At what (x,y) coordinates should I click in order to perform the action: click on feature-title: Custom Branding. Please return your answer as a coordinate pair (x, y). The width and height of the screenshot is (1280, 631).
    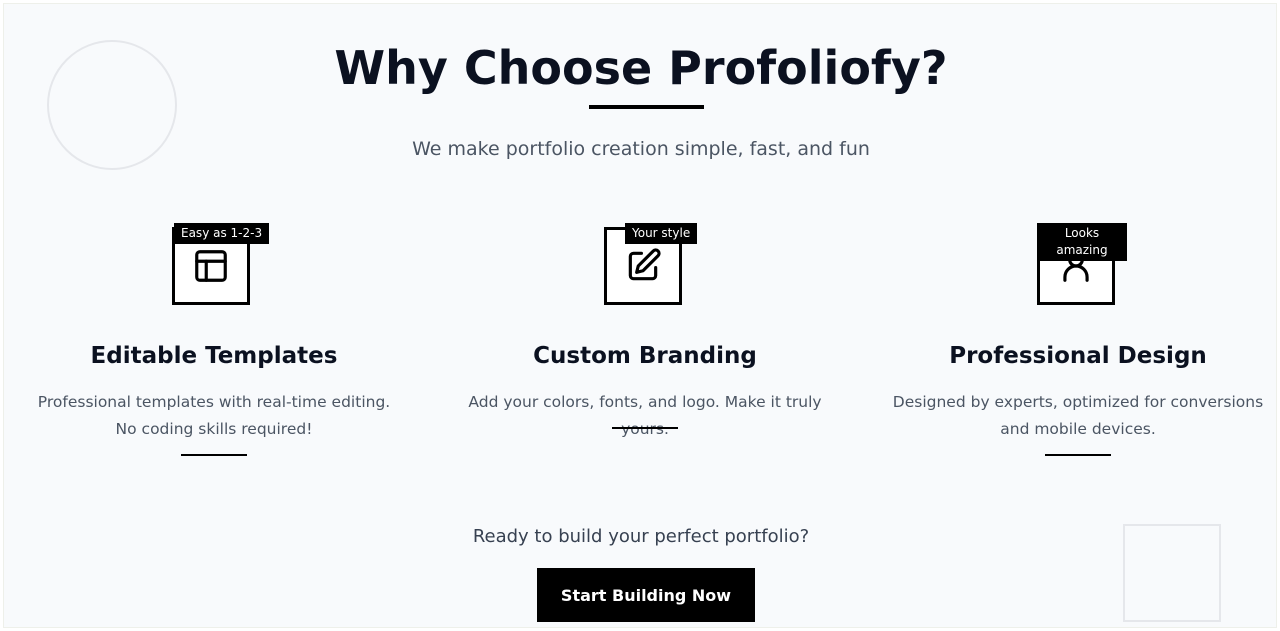
    Looking at the image, I should click on (645, 356).